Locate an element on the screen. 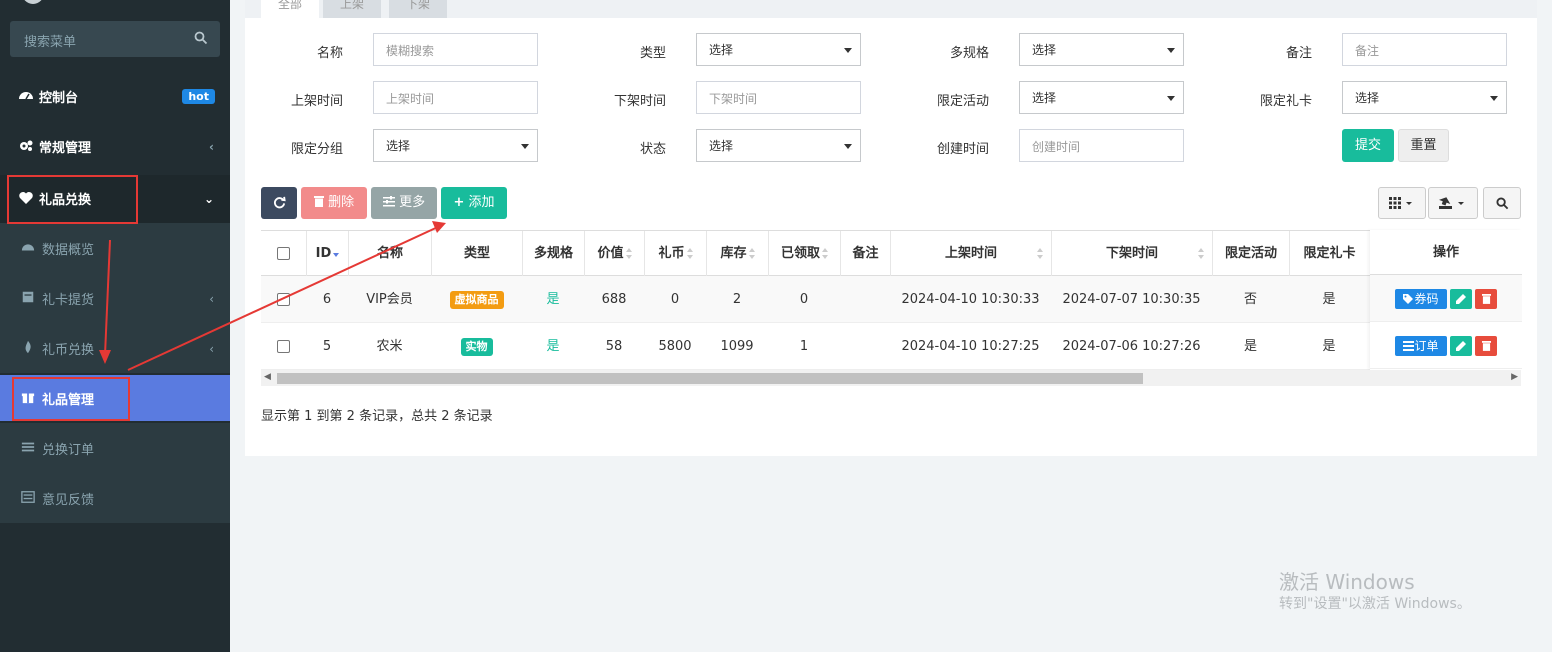  cell-on-time: 2024-04-10 10:27:25 is located at coordinates (970, 346).